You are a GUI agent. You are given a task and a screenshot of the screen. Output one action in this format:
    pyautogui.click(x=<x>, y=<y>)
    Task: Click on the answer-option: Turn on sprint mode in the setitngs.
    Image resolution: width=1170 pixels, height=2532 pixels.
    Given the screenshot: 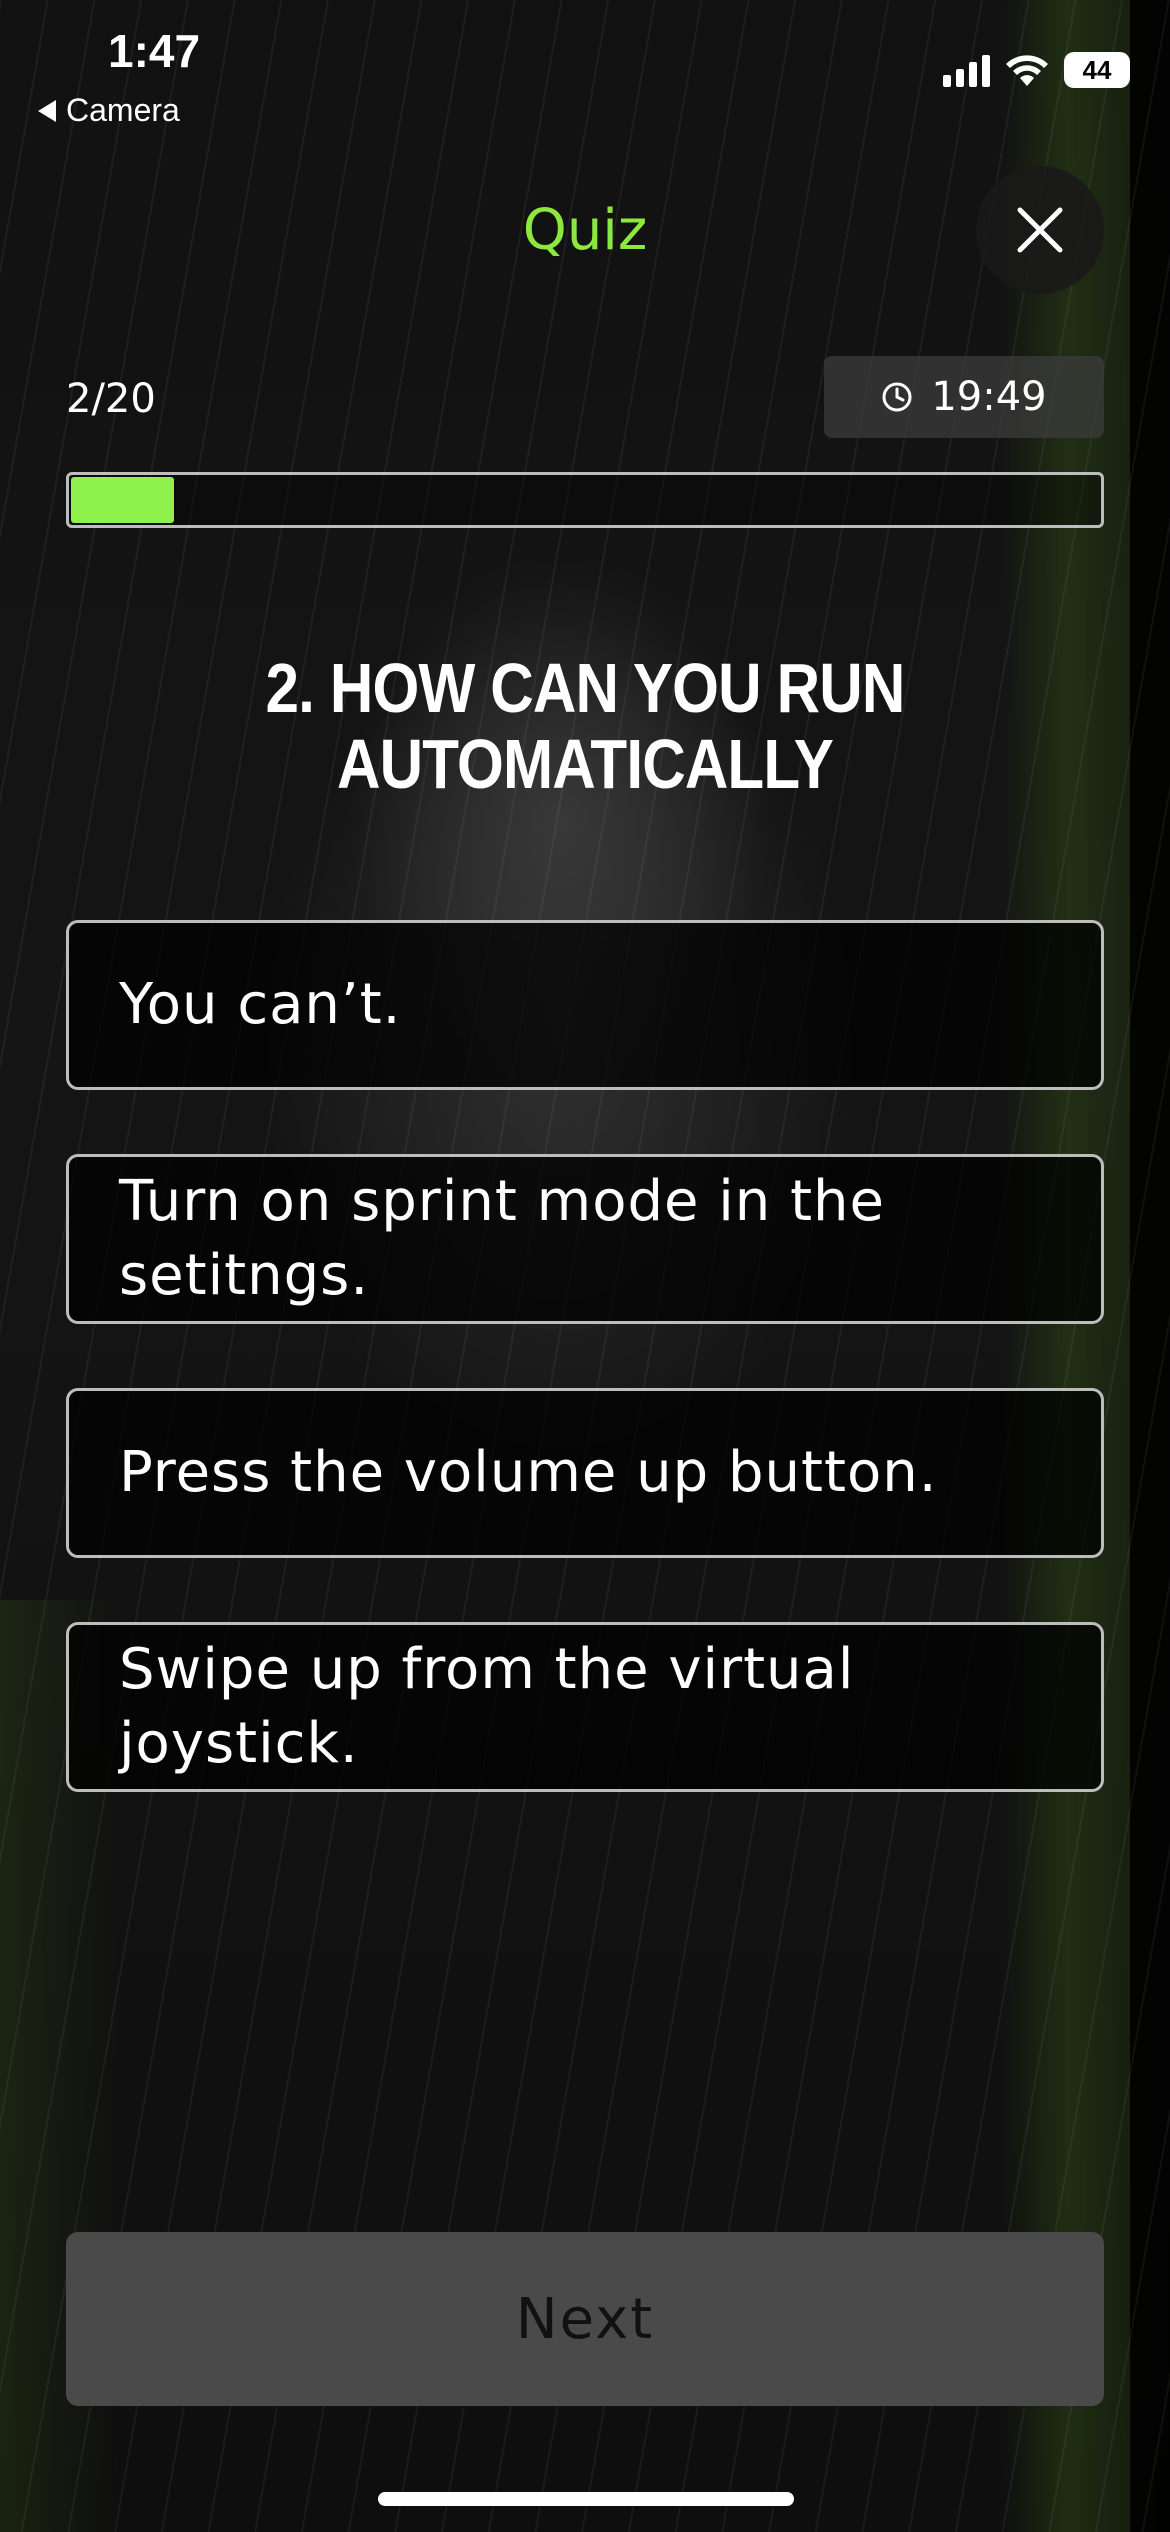 What is the action you would take?
    pyautogui.click(x=585, y=1239)
    